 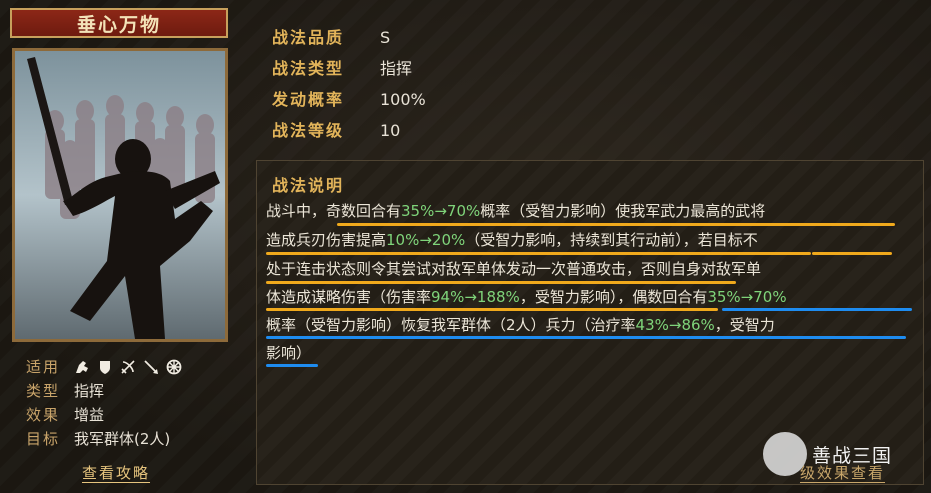 I want to click on spear-icon, so click(x=151, y=367).